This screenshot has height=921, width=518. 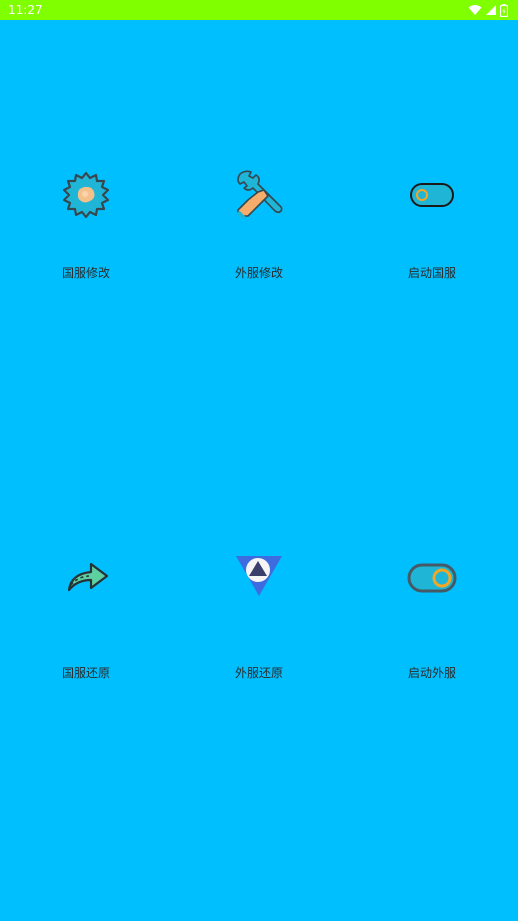 What do you see at coordinates (25, 10) in the screenshot?
I see `status-time: 11:27` at bounding box center [25, 10].